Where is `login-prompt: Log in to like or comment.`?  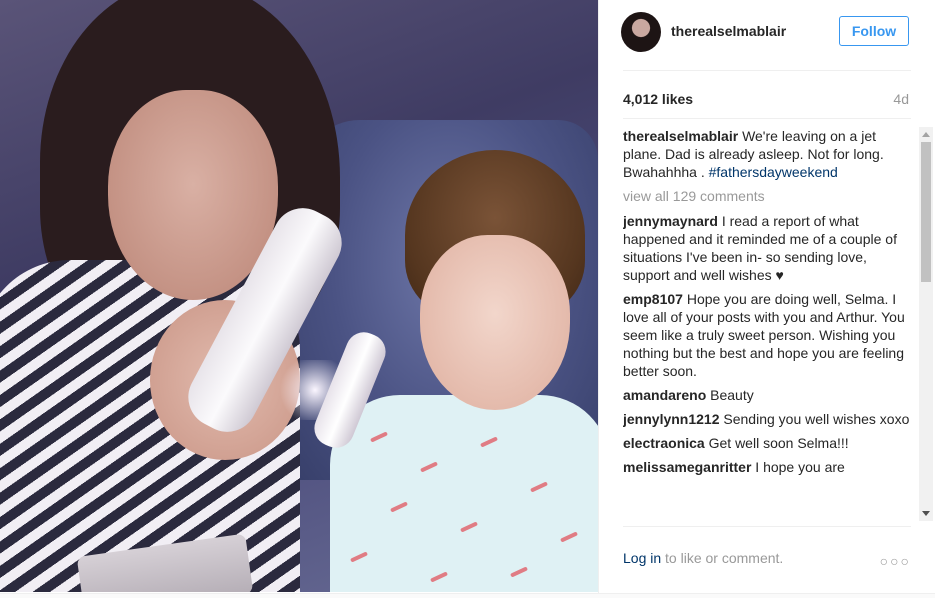 login-prompt: Log in to like or comment. is located at coordinates (703, 558).